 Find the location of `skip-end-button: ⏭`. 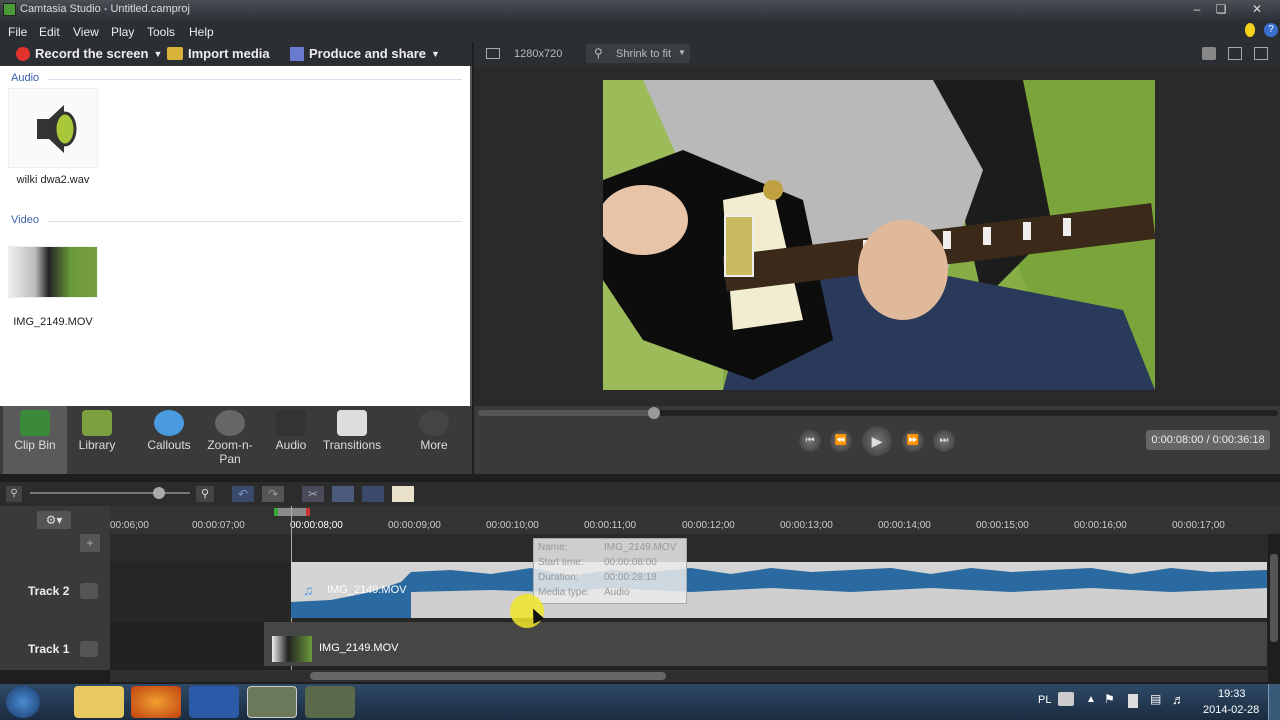

skip-end-button: ⏭ is located at coordinates (944, 441).